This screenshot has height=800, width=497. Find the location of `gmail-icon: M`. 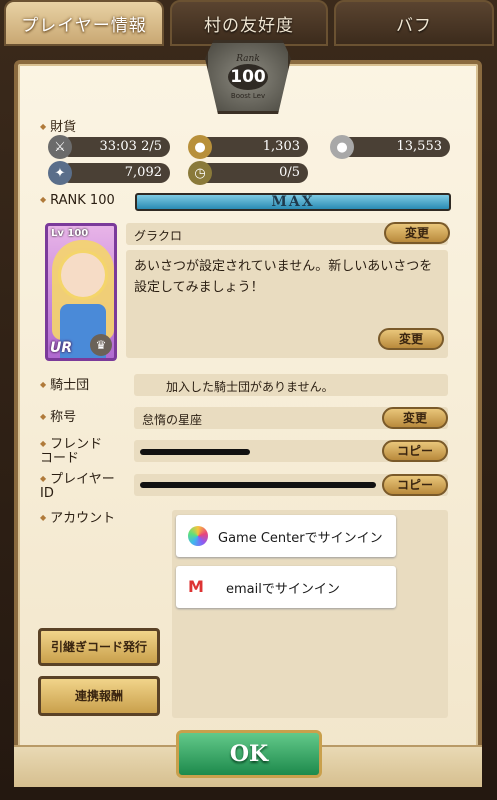

gmail-icon: M is located at coordinates (196, 586).